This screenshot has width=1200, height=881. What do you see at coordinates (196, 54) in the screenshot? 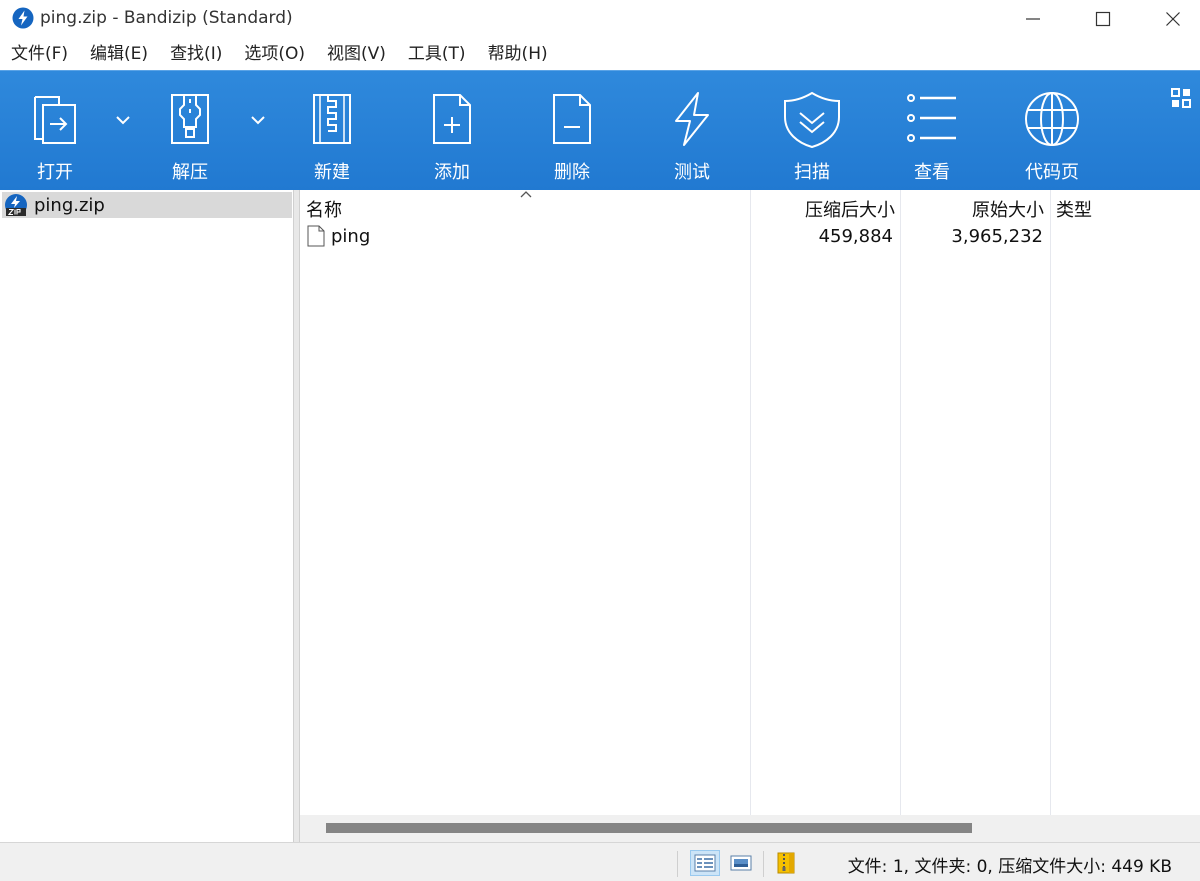
I see `menu-find: 查找(I)` at bounding box center [196, 54].